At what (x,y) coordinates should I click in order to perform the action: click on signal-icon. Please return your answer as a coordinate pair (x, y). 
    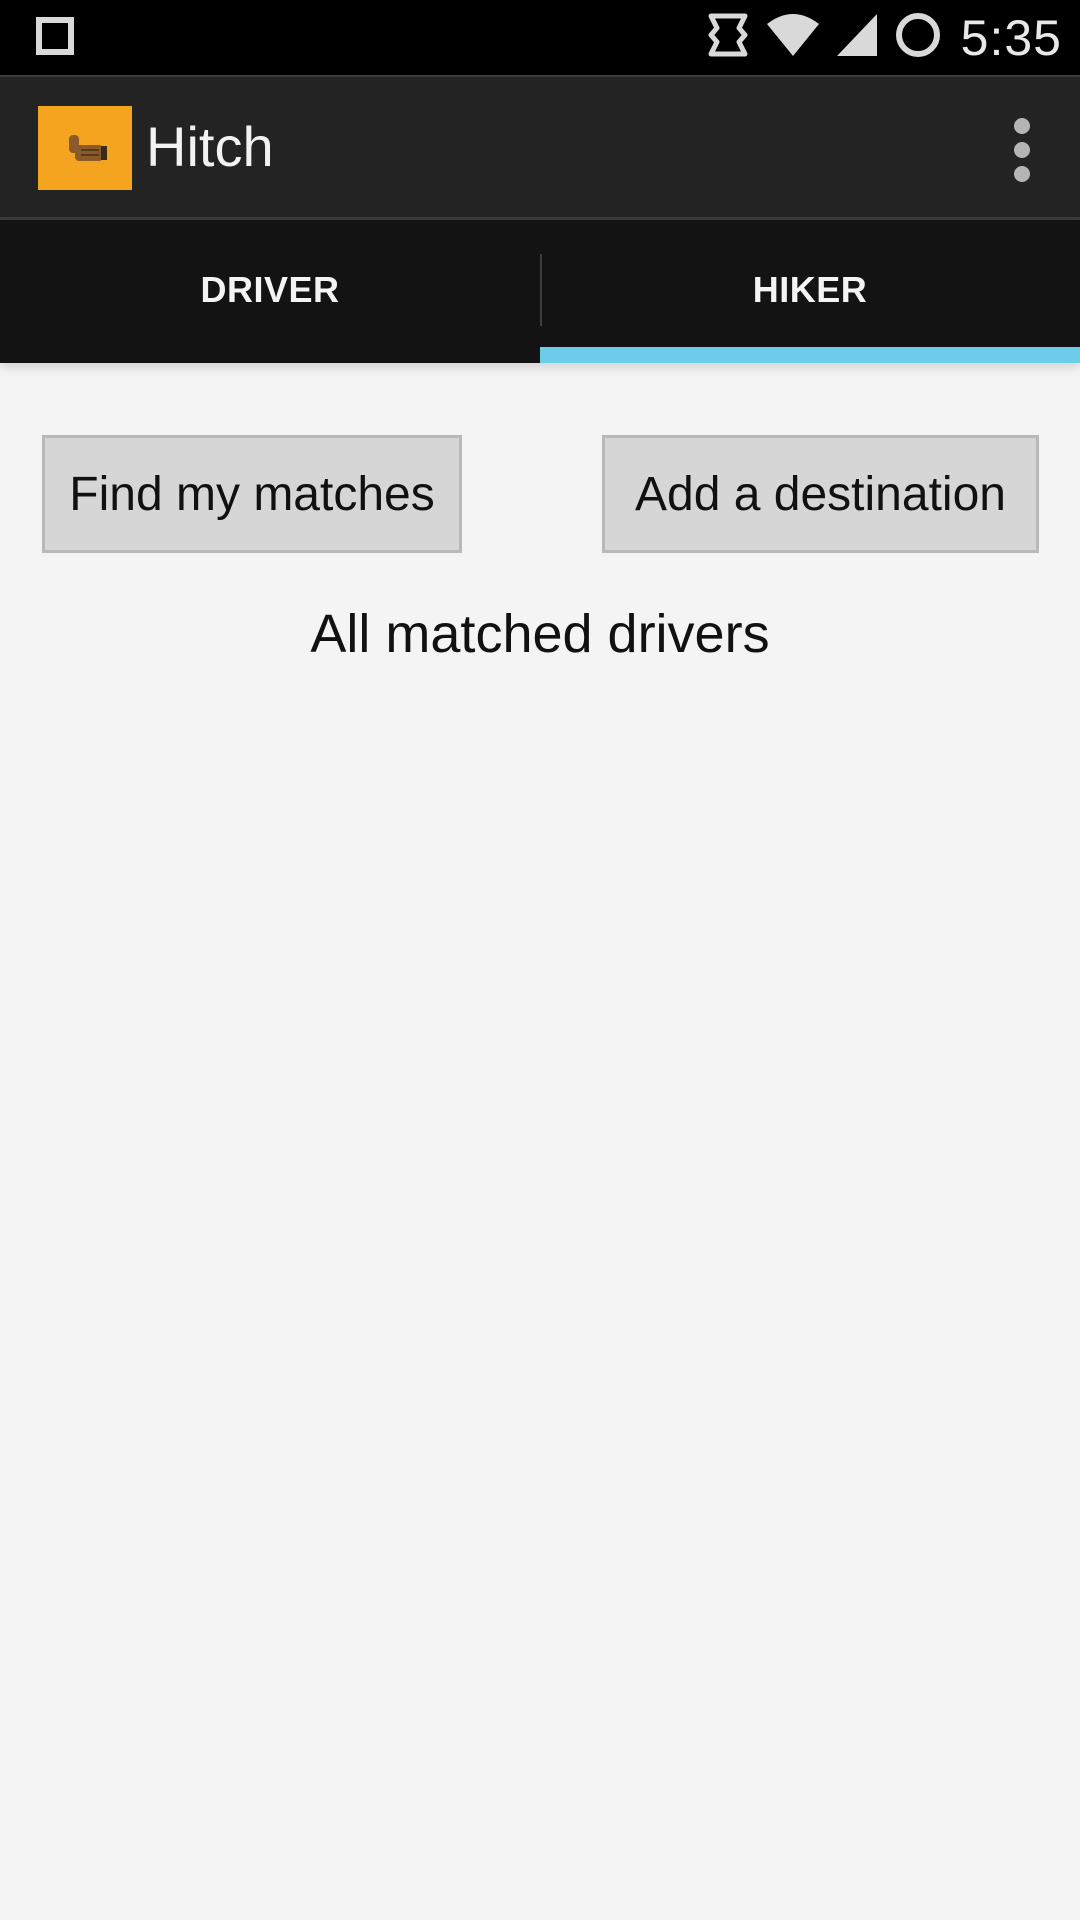
    Looking at the image, I should click on (857, 37).